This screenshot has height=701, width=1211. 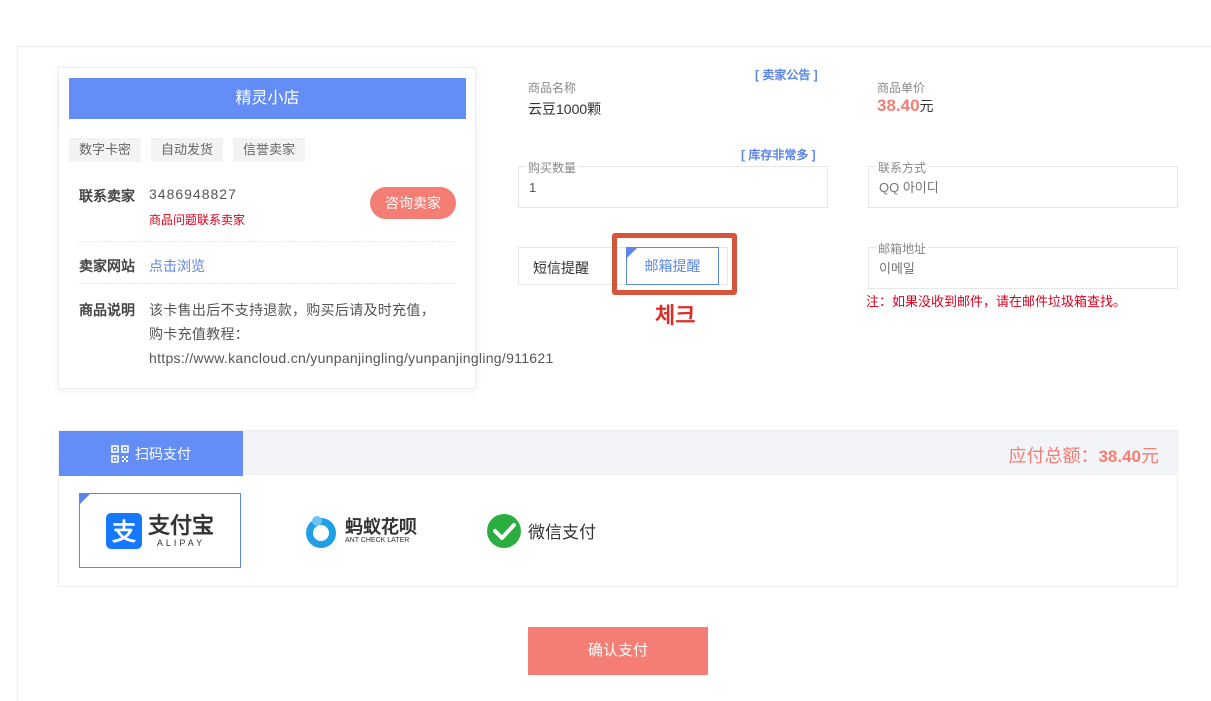 I want to click on product-desc-label: 商品说明, so click(x=107, y=310).